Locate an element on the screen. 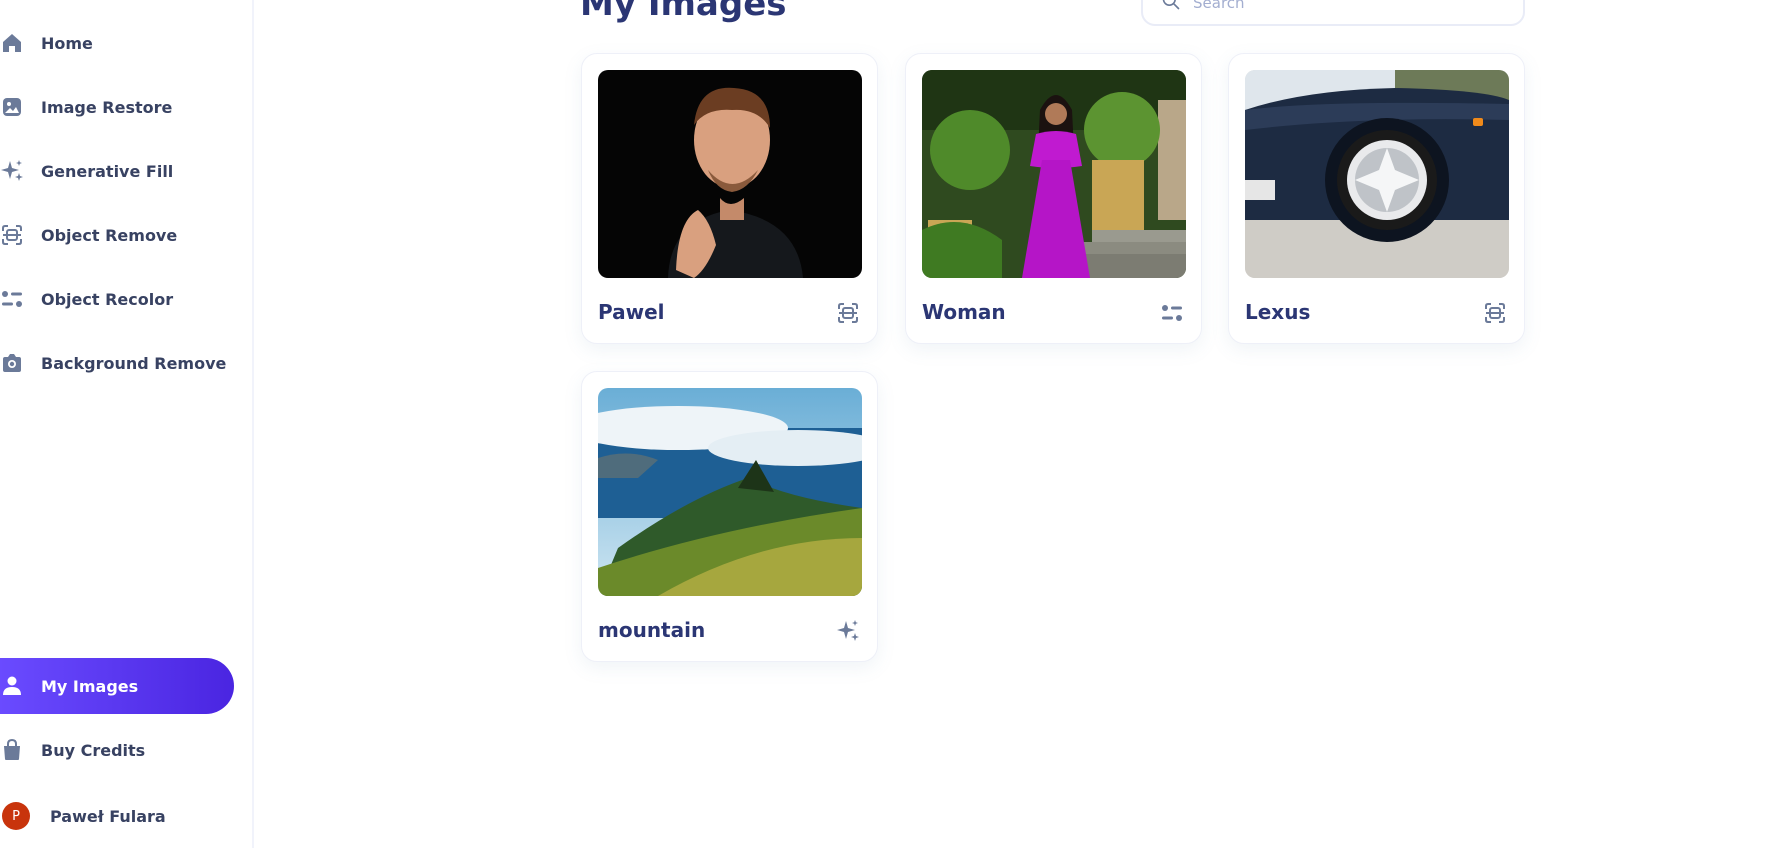 This screenshot has height=848, width=1785. sidebar-item-buy-credits: Buy Credits is located at coordinates (117, 750).